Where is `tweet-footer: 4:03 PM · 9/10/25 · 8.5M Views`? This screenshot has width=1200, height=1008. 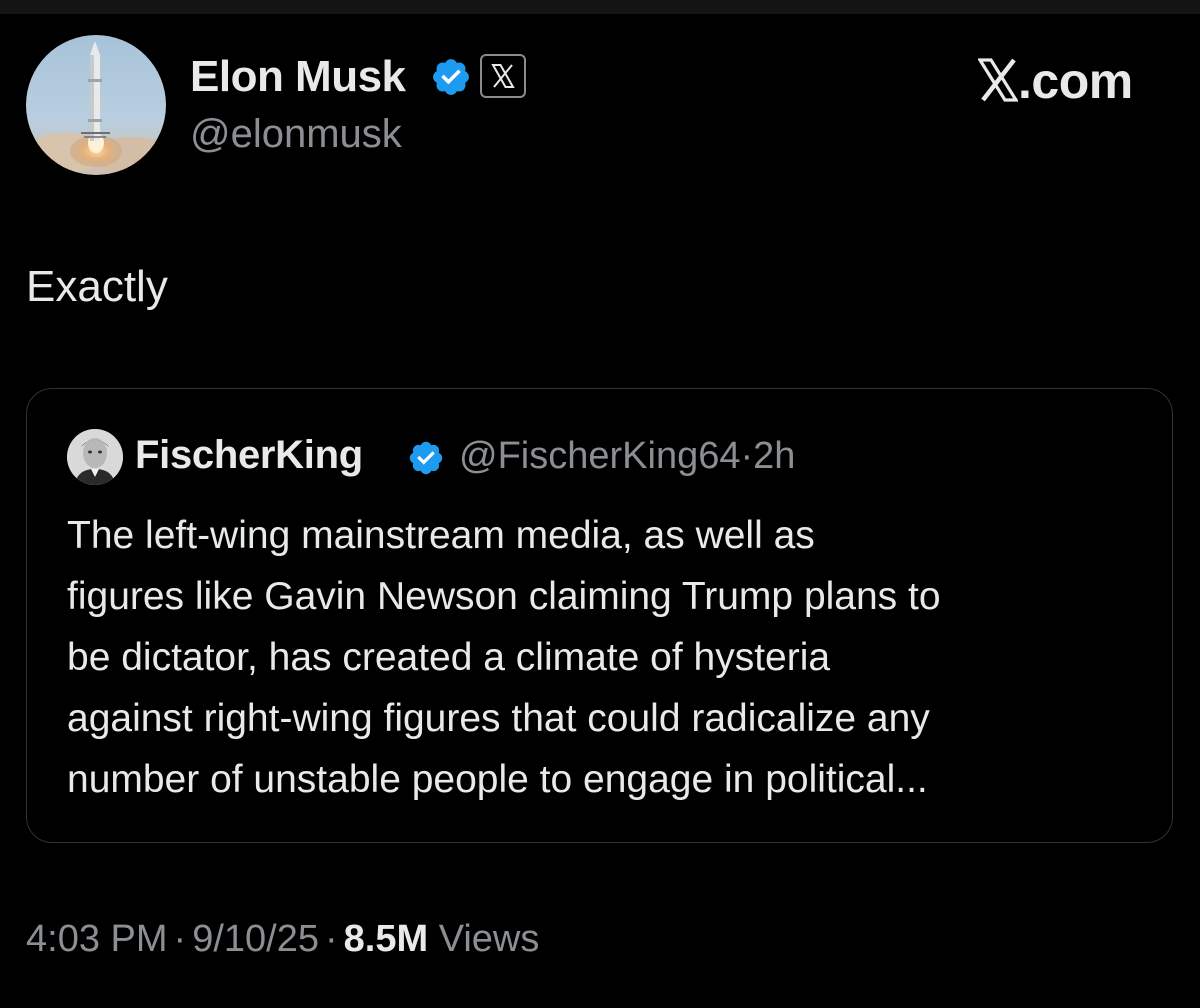 tweet-footer: 4:03 PM · 9/10/25 · 8.5M Views is located at coordinates (282, 939).